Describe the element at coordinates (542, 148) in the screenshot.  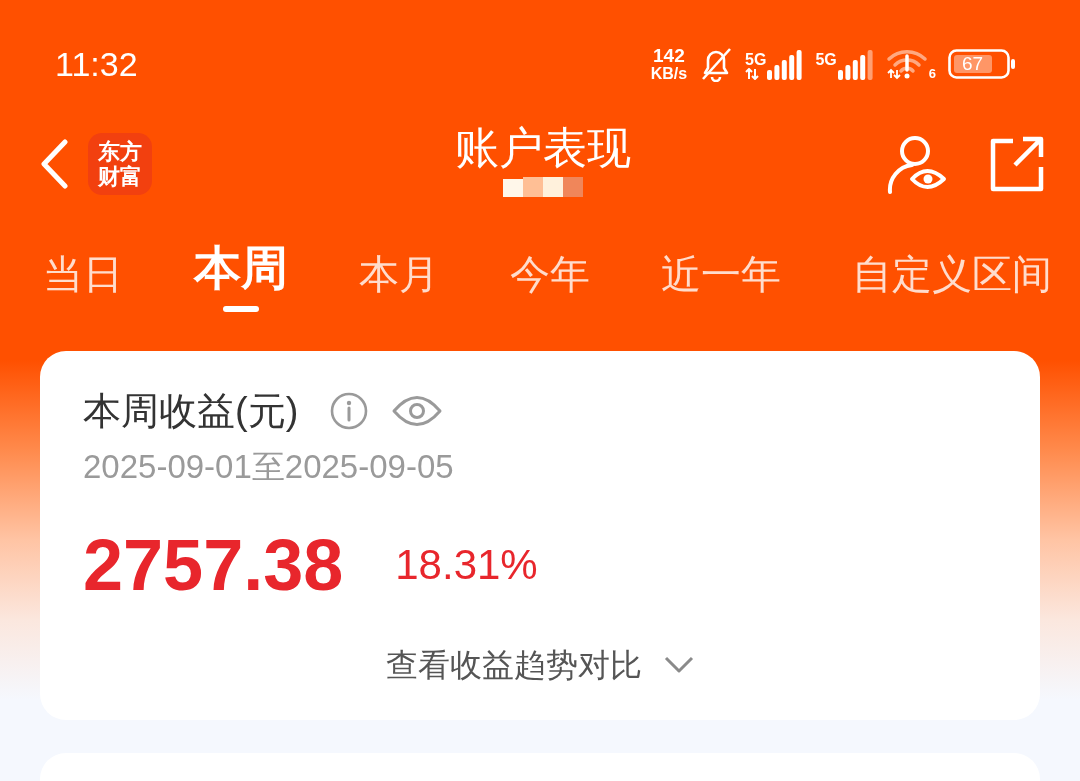
I see `page-title: 账户表现` at that location.